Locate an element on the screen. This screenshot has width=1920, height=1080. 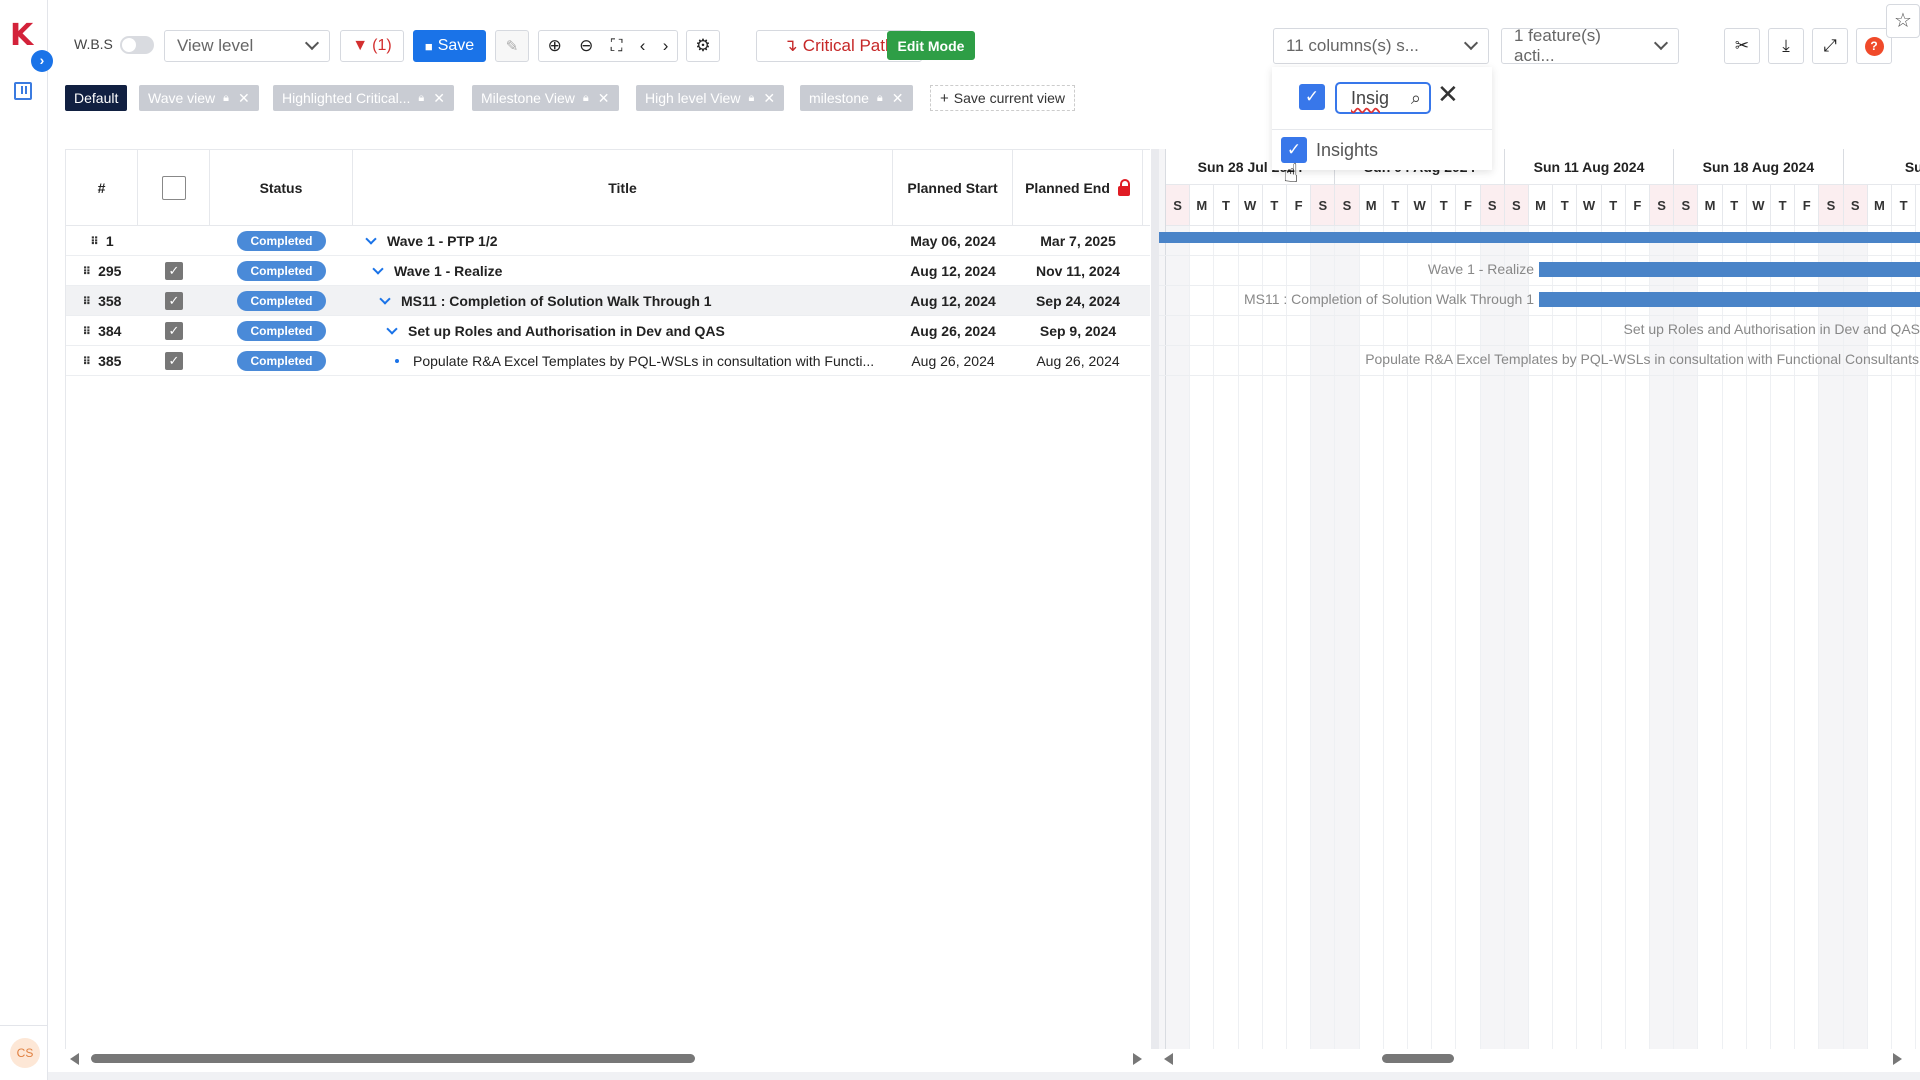
grid-horizontal-scrollbar is located at coordinates (607, 1058).